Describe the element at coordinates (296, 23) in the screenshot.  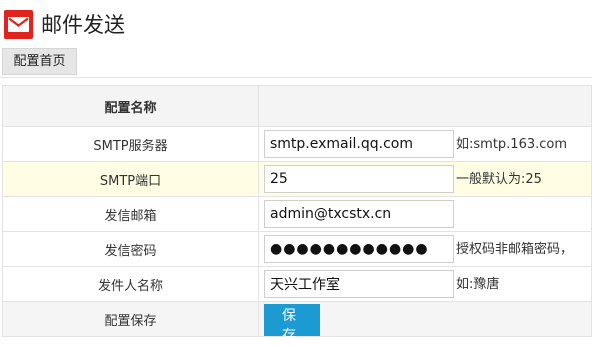
I see `page-header: 邮件发送` at that location.